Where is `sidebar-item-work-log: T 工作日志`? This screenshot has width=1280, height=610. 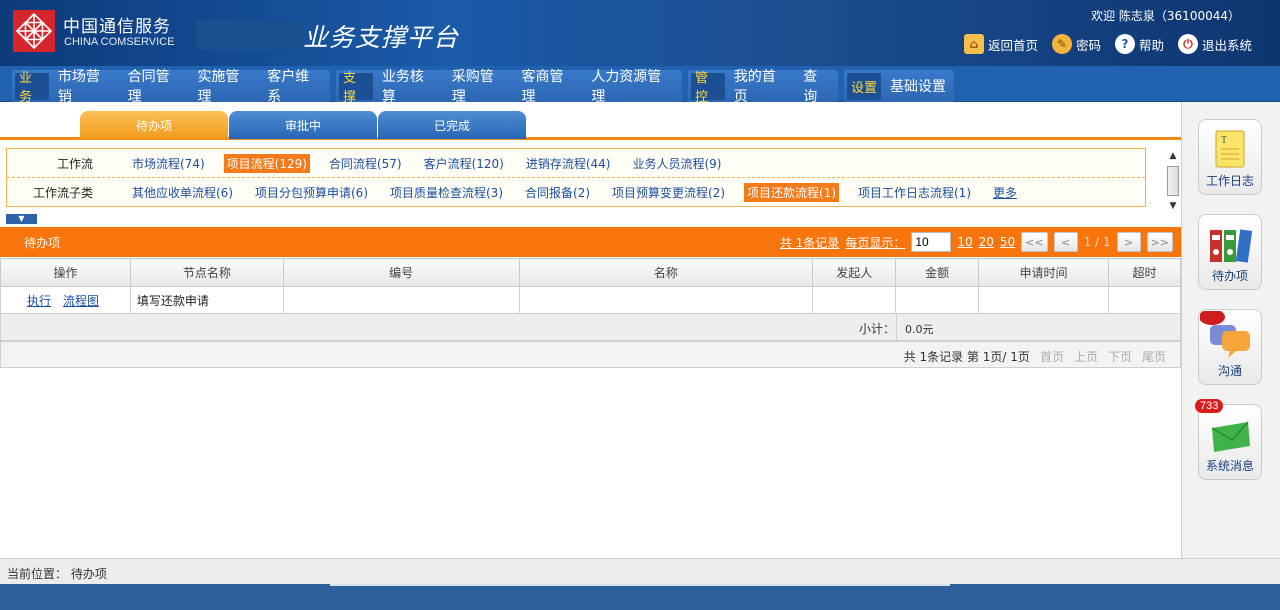 sidebar-item-work-log: T 工作日志 is located at coordinates (1230, 157).